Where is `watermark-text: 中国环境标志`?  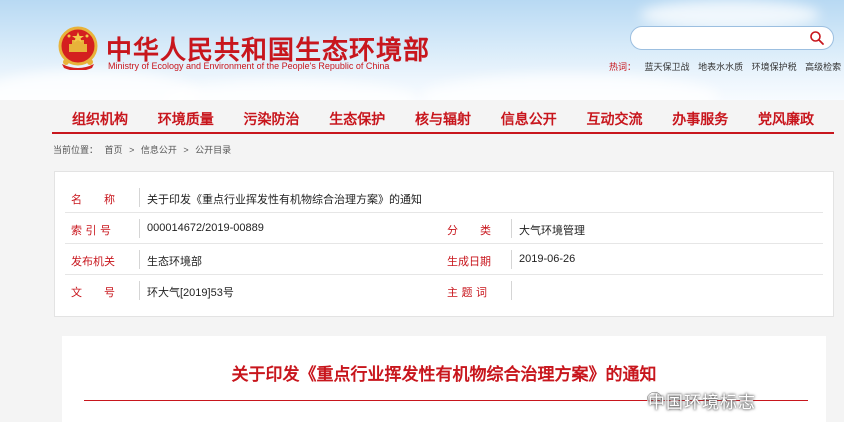 watermark-text: 中国环境标志 is located at coordinates (702, 403).